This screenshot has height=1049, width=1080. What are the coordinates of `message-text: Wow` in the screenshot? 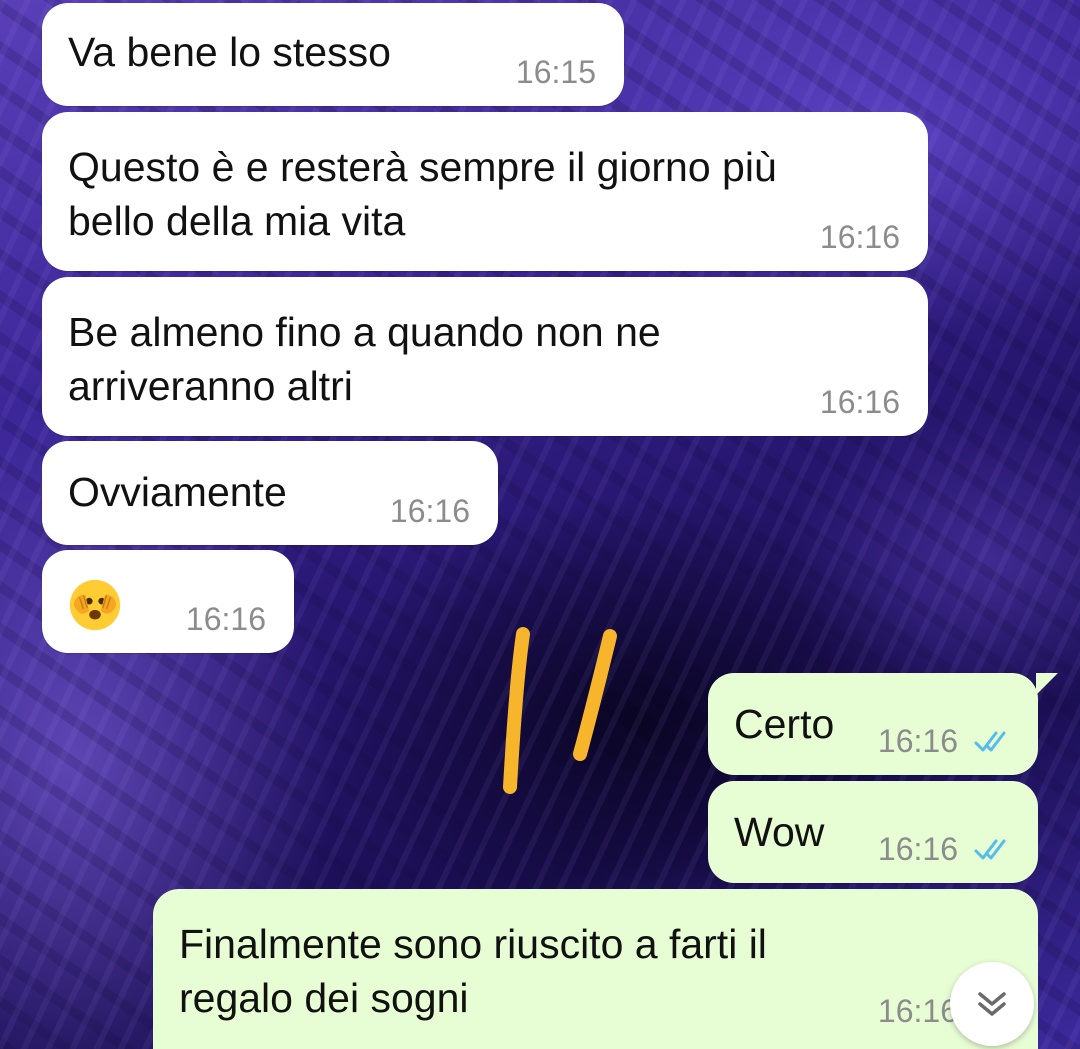 It's located at (779, 832).